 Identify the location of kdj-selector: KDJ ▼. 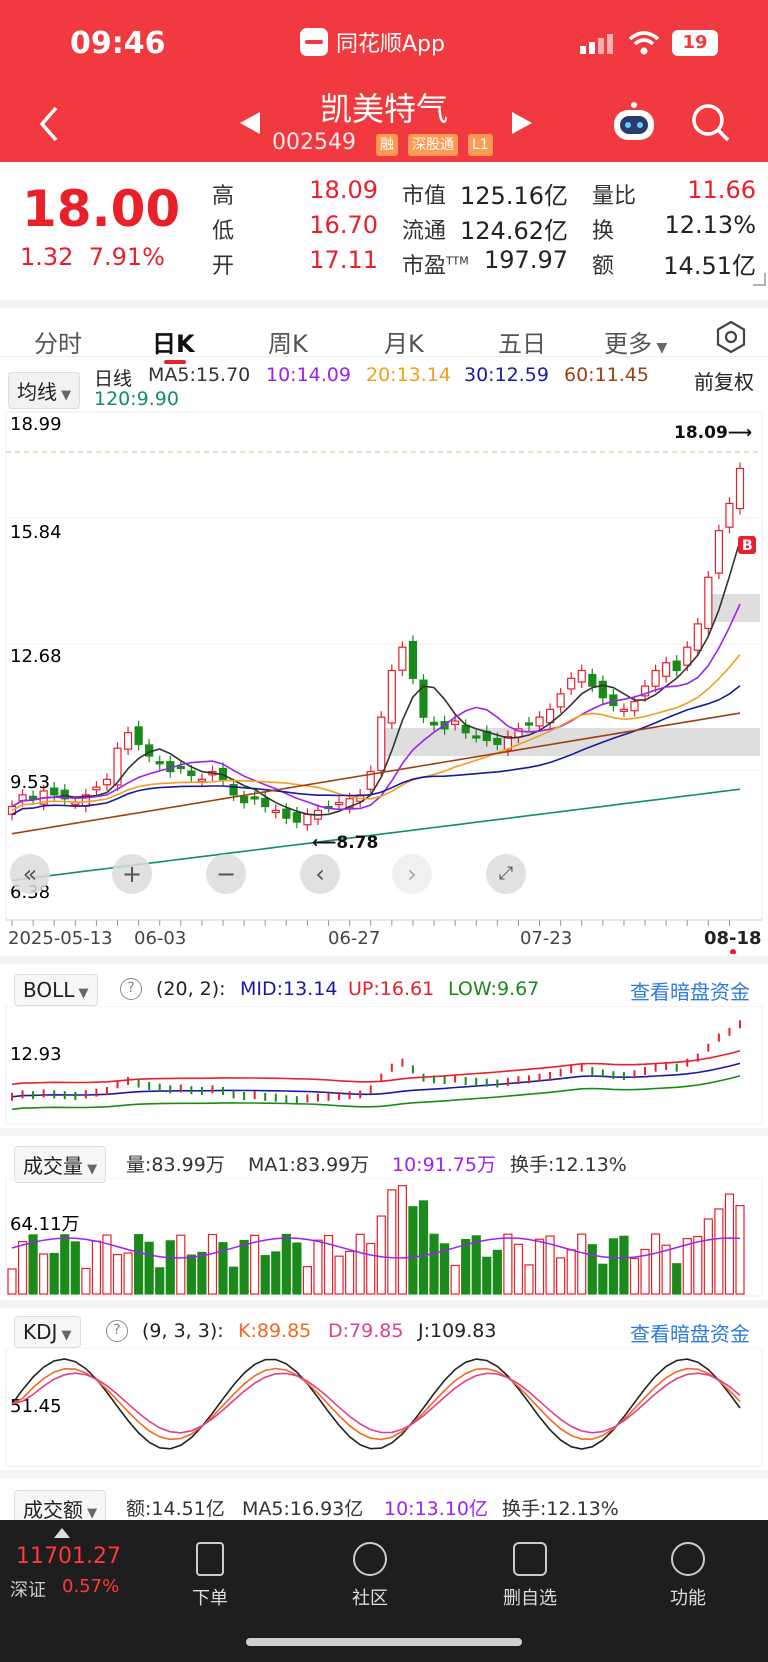
(47, 1332).